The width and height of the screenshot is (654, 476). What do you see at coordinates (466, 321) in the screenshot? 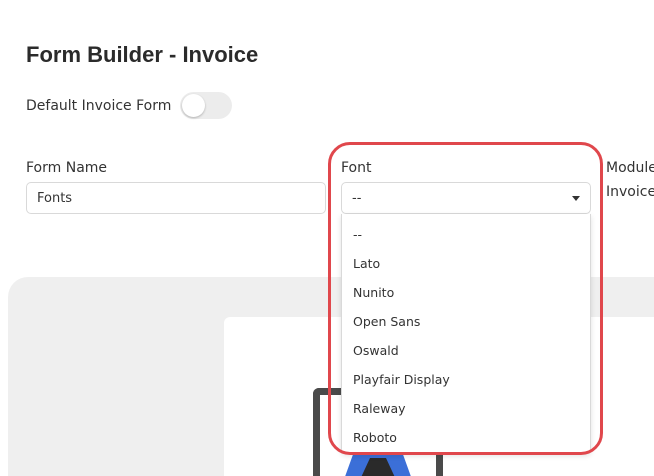
I see `font-option: Open Sans` at bounding box center [466, 321].